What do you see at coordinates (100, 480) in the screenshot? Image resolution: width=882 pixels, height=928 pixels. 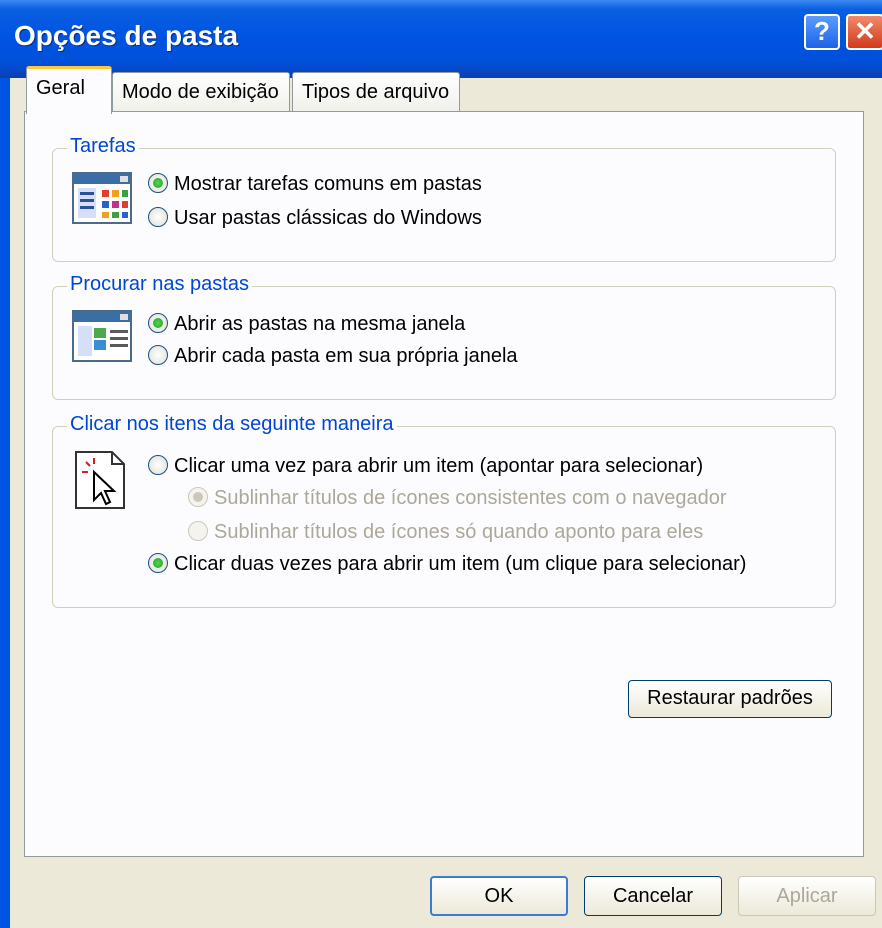 I see `pointer-document-icon` at bounding box center [100, 480].